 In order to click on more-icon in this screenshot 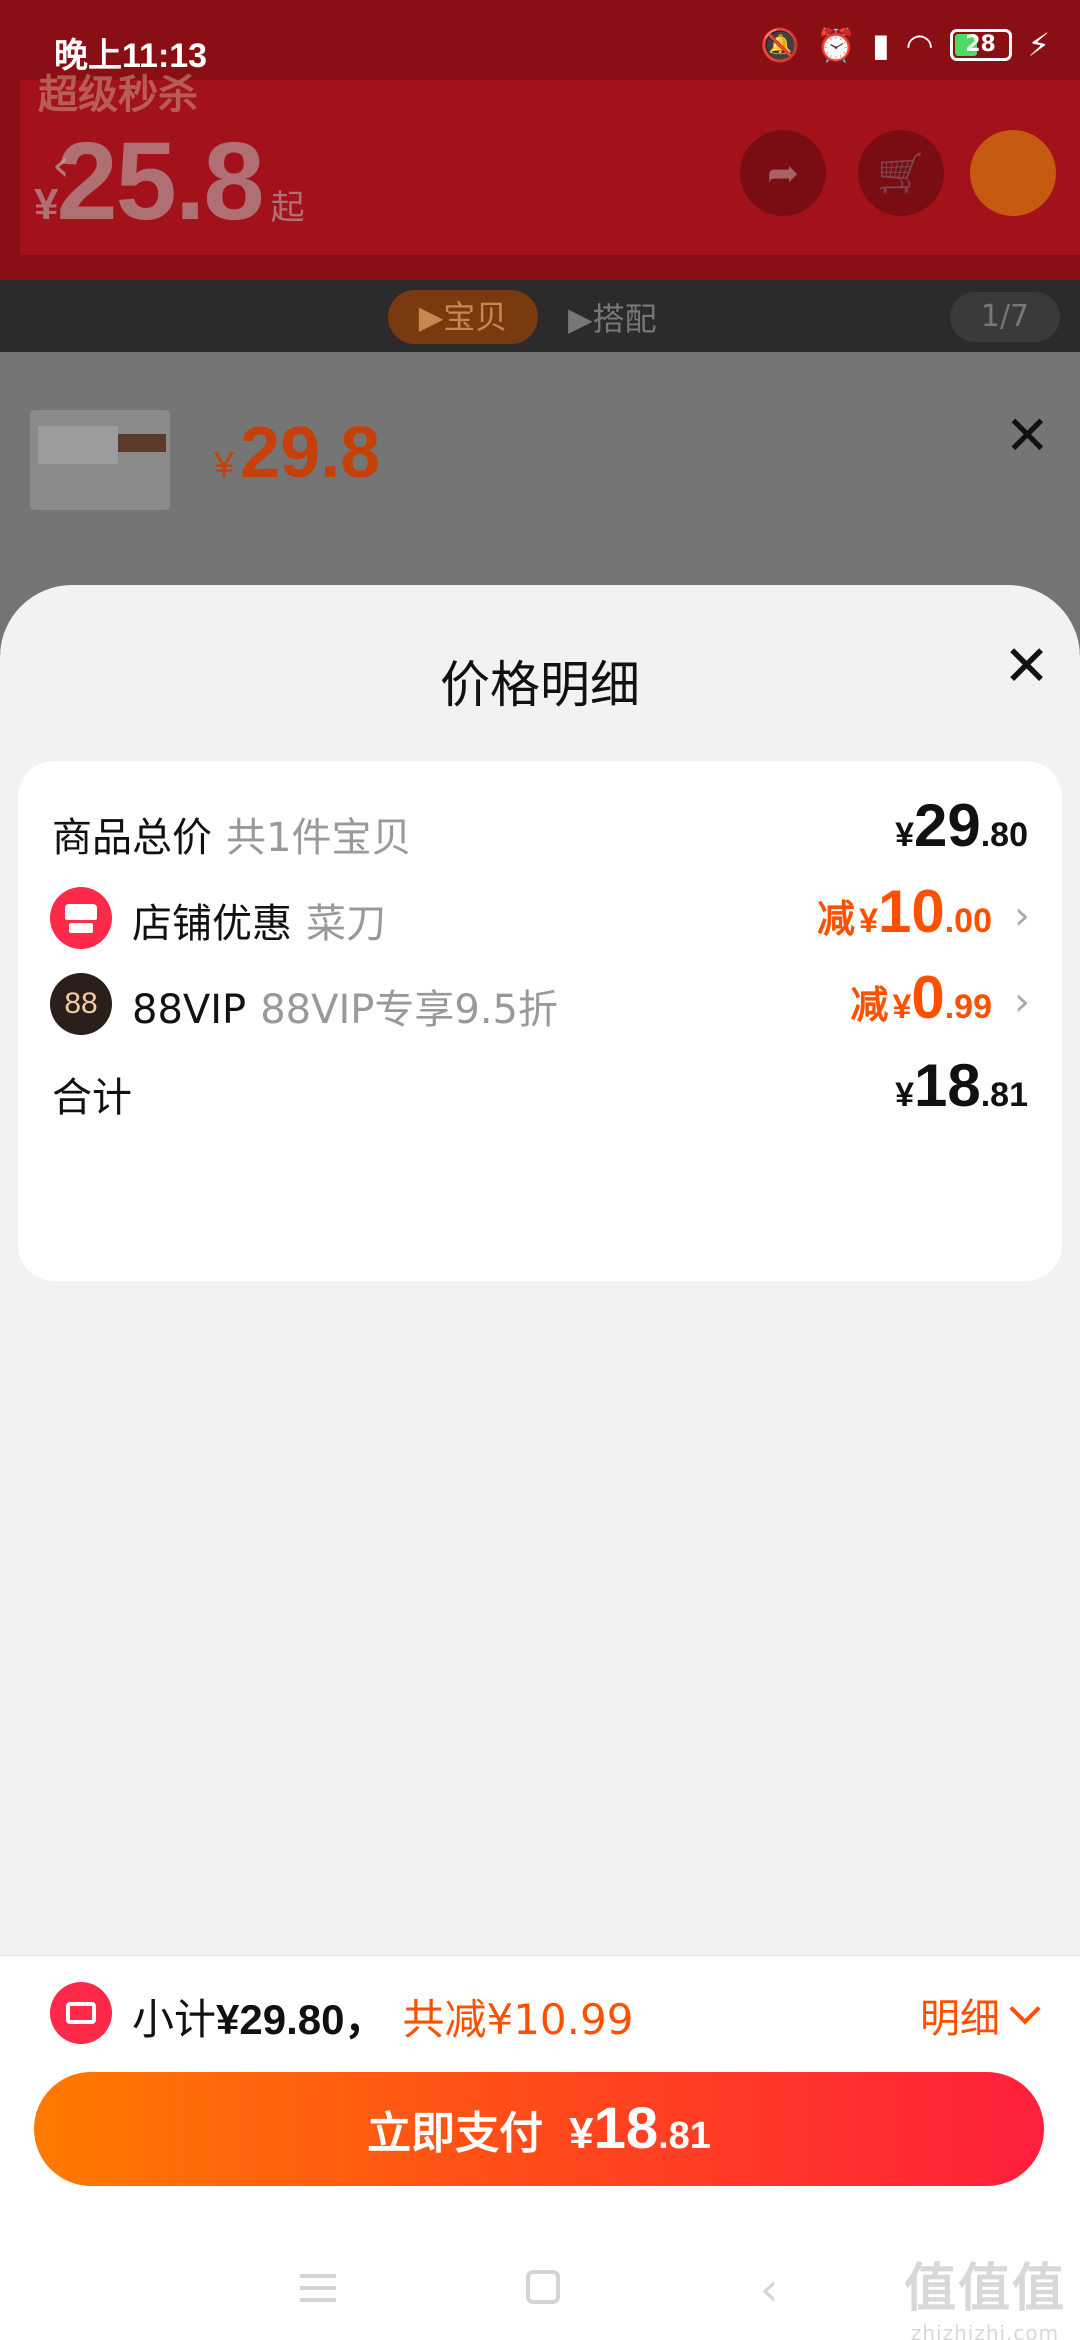, I will do `click(1013, 173)`.